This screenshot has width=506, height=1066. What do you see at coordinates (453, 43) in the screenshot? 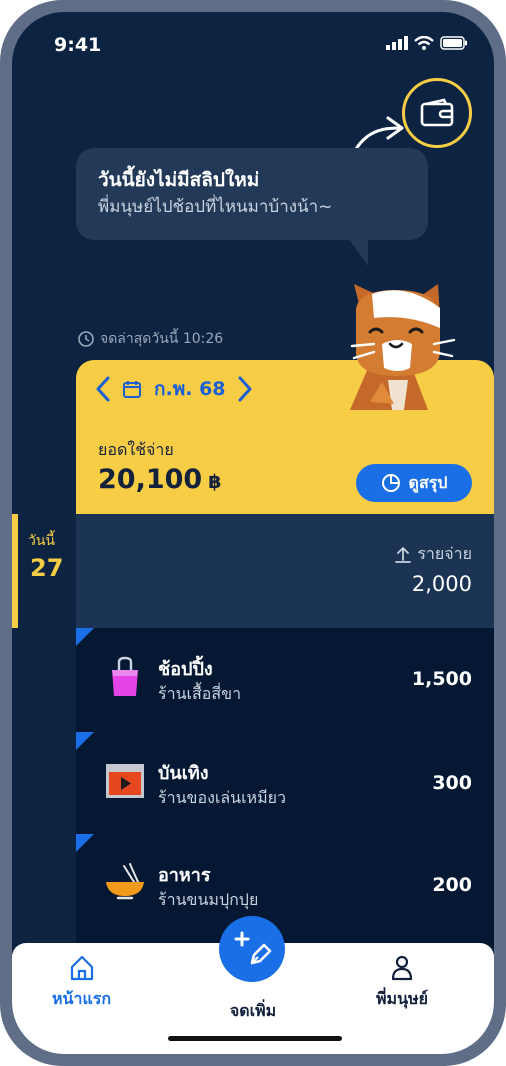
I see `battery-icon` at bounding box center [453, 43].